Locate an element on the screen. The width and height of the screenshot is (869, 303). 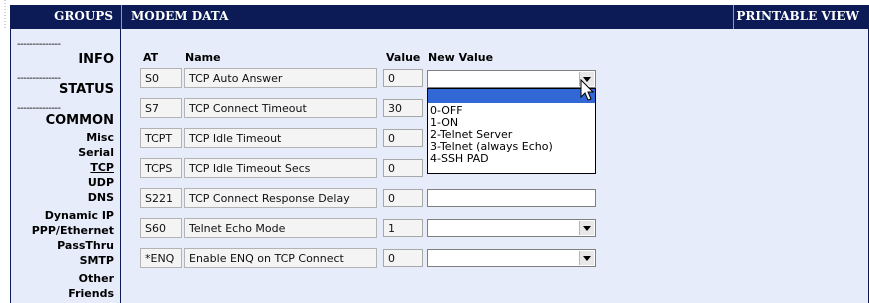
column-header-value: Value is located at coordinates (403, 57).